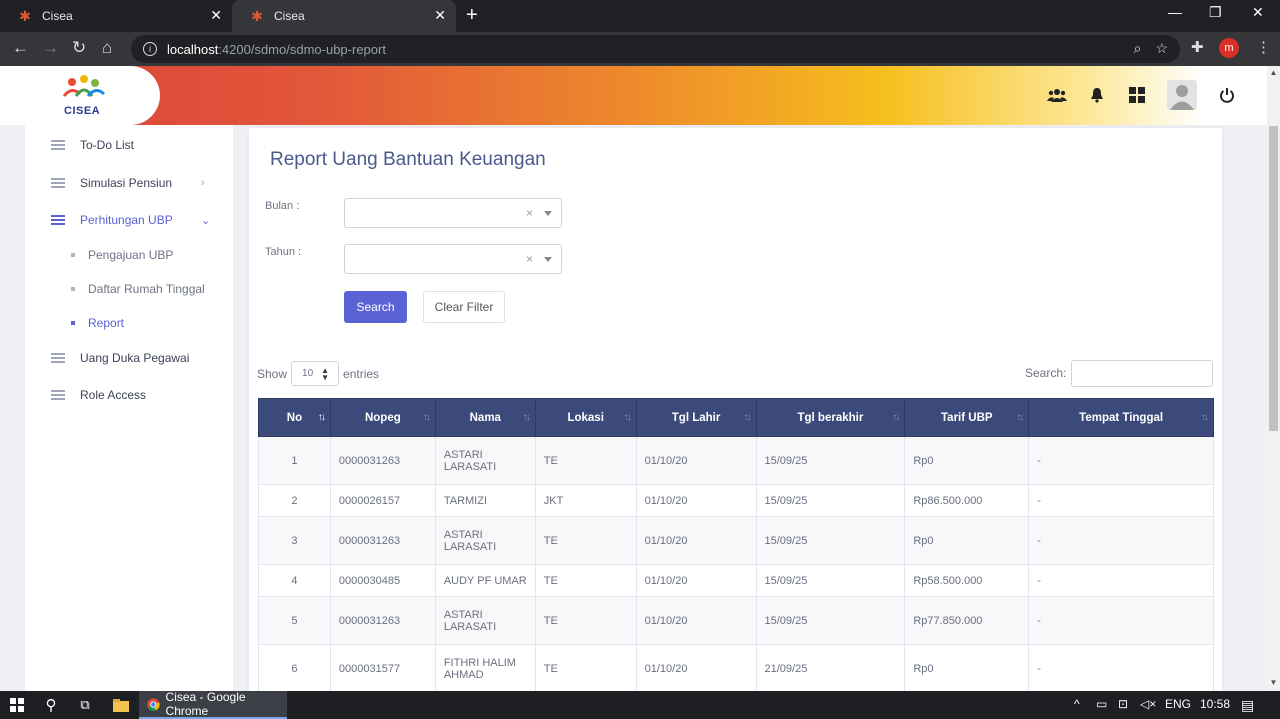  What do you see at coordinates (1123, 704) in the screenshot?
I see `network-icon: ⊡` at bounding box center [1123, 704].